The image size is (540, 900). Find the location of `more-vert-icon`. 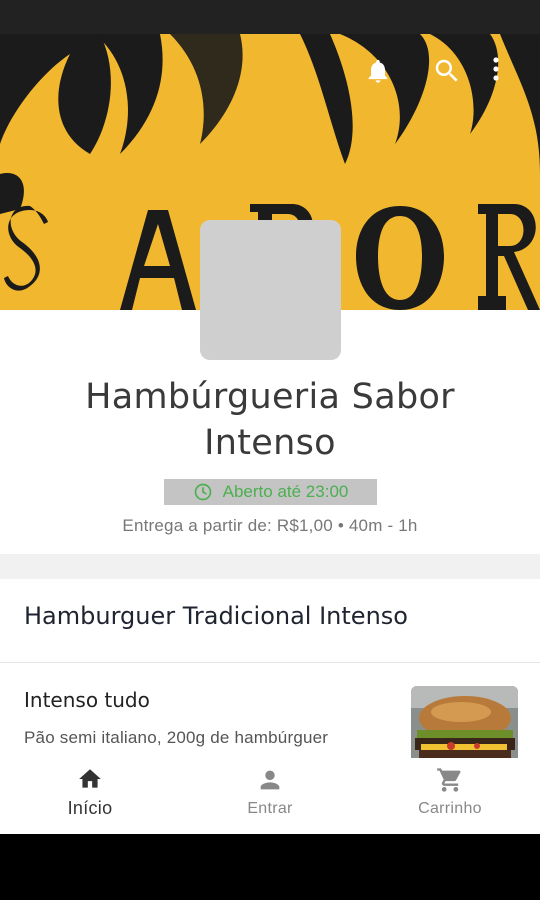

more-vert-icon is located at coordinates (510, 74).